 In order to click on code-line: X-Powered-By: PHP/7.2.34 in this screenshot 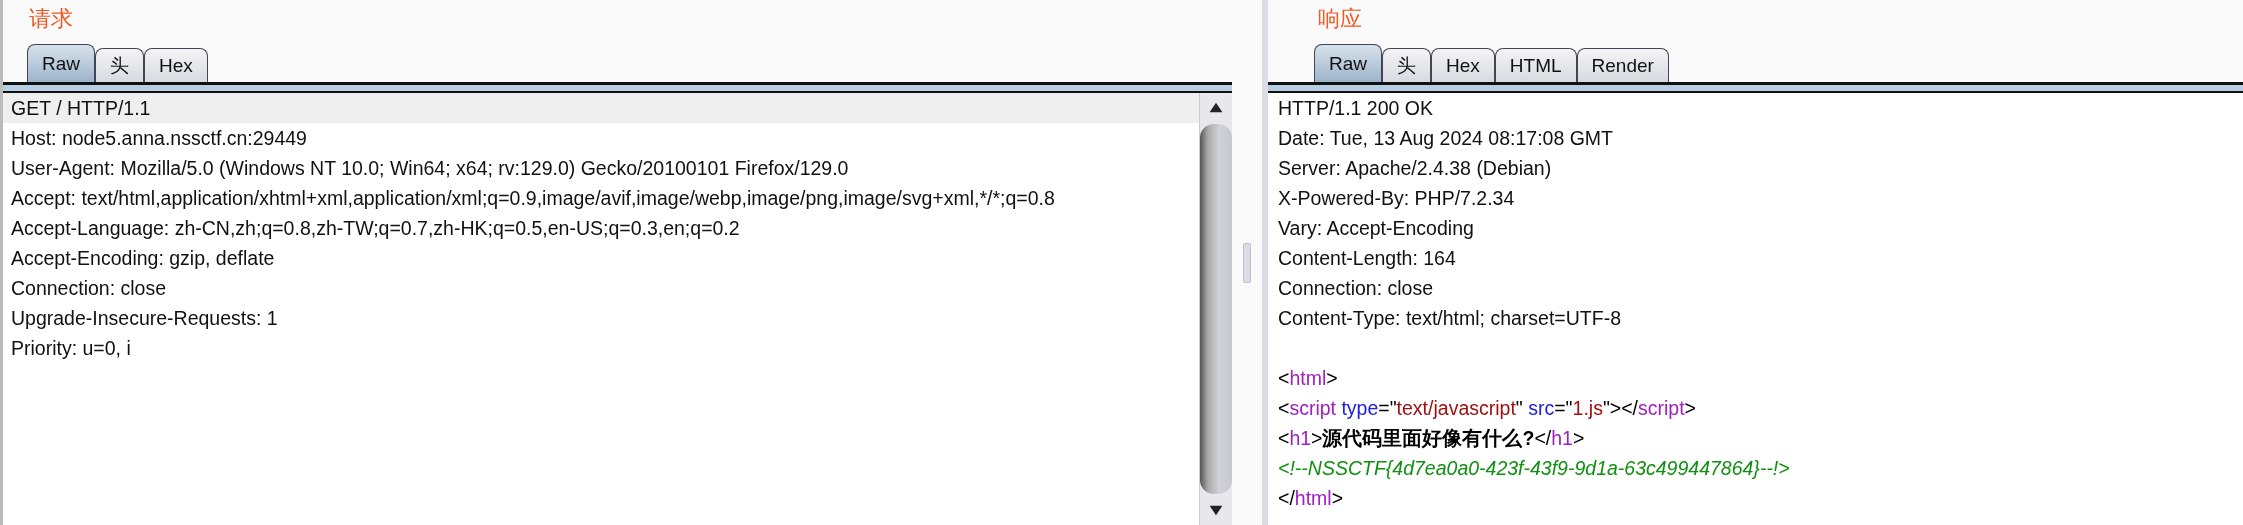, I will do `click(1396, 198)`.